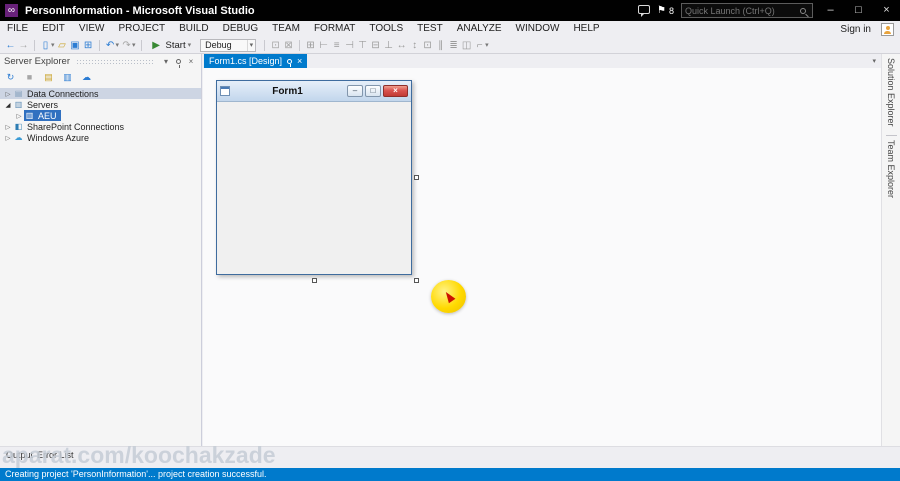 The image size is (900, 481). I want to click on search-icon, so click(803, 10).